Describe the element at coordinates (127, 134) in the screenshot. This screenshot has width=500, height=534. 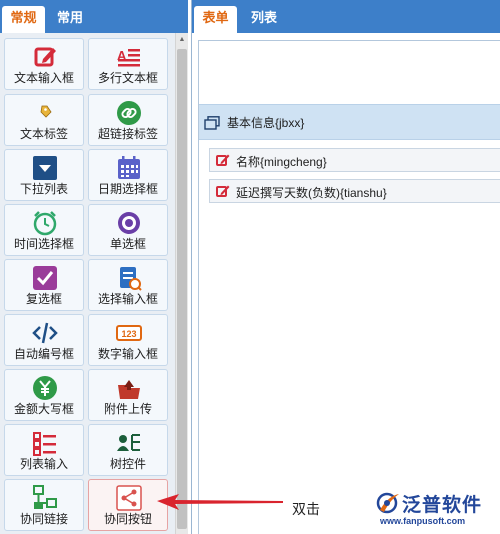
I see `palette-label: 超链接标签` at that location.